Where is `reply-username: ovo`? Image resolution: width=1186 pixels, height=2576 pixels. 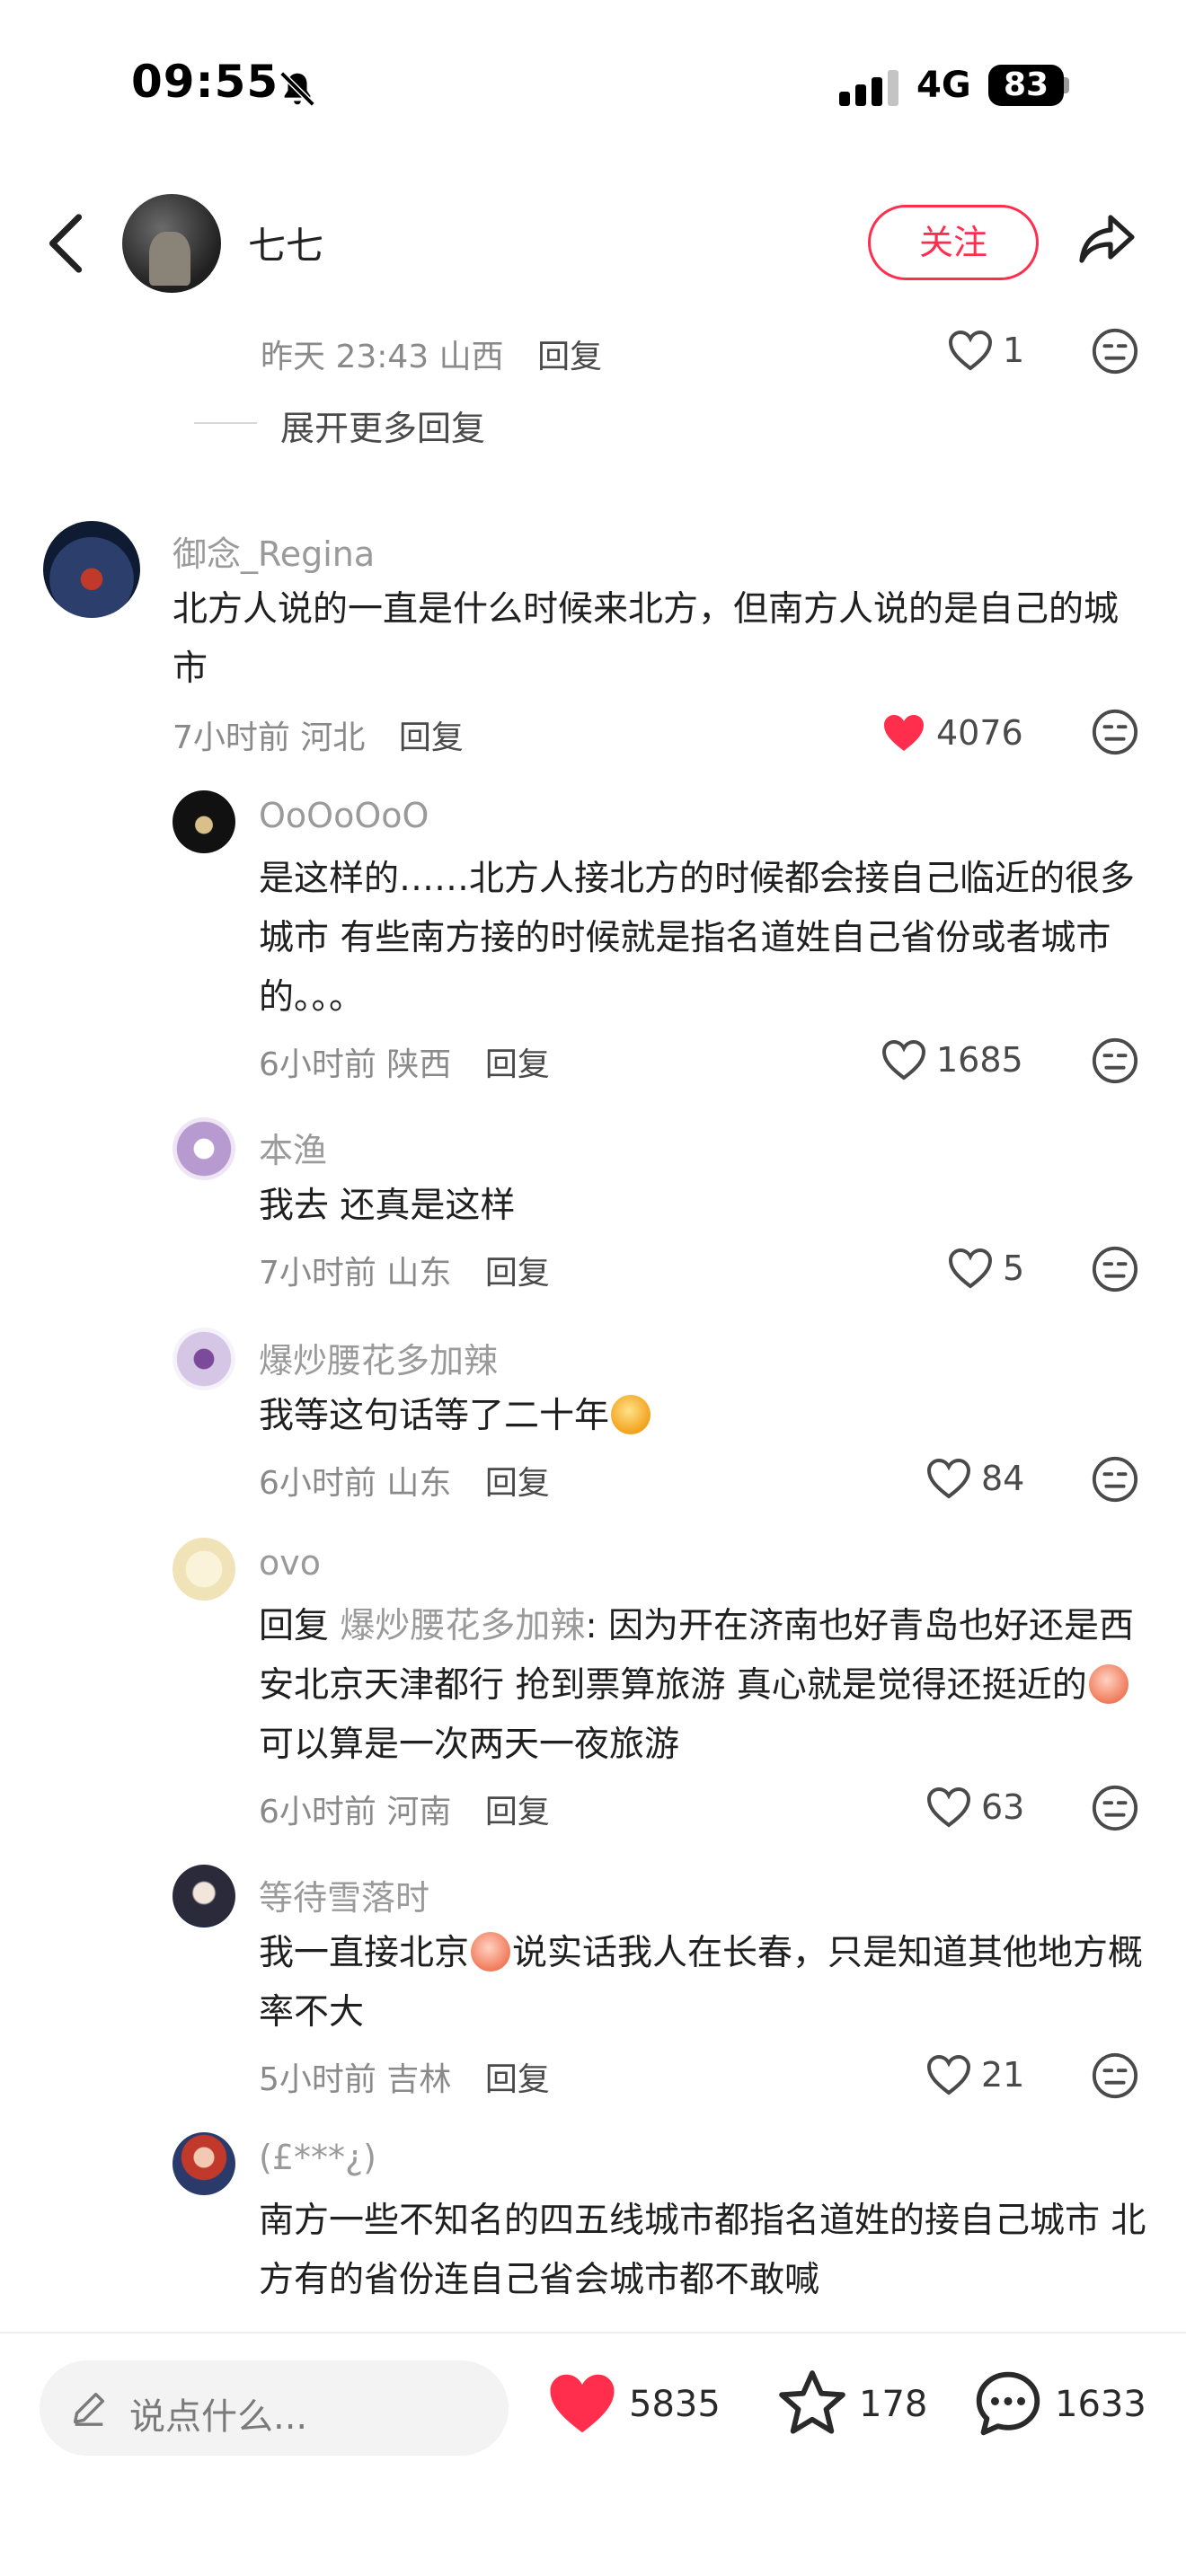
reply-username: ovo is located at coordinates (290, 1563).